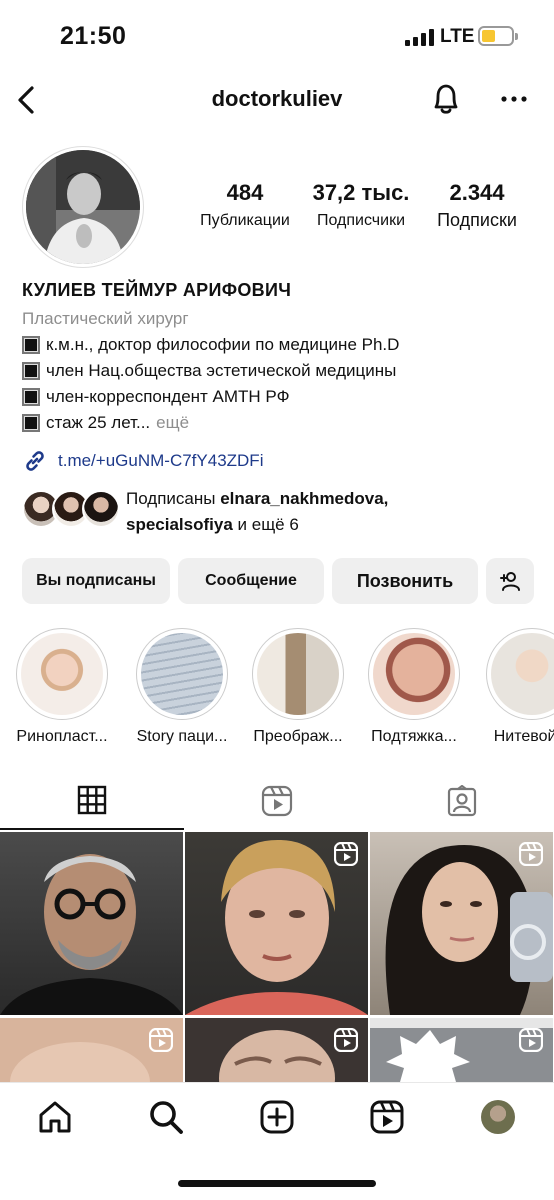  I want to click on message-button: Сообщение, so click(251, 581).